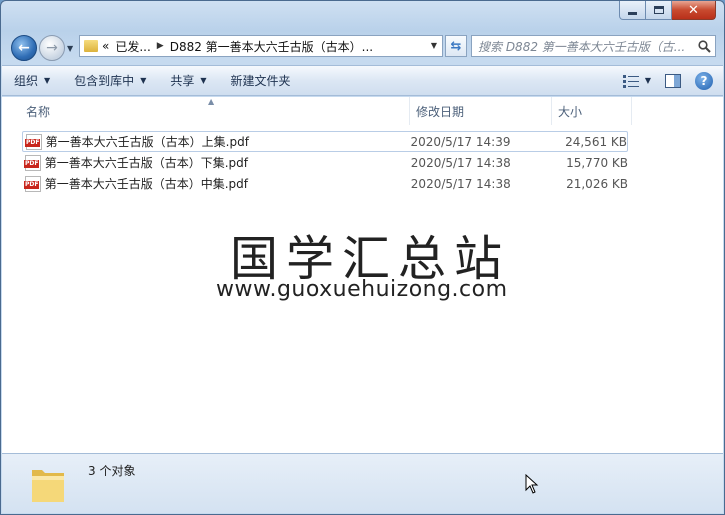  What do you see at coordinates (630, 81) in the screenshot?
I see `view-list-icon` at bounding box center [630, 81].